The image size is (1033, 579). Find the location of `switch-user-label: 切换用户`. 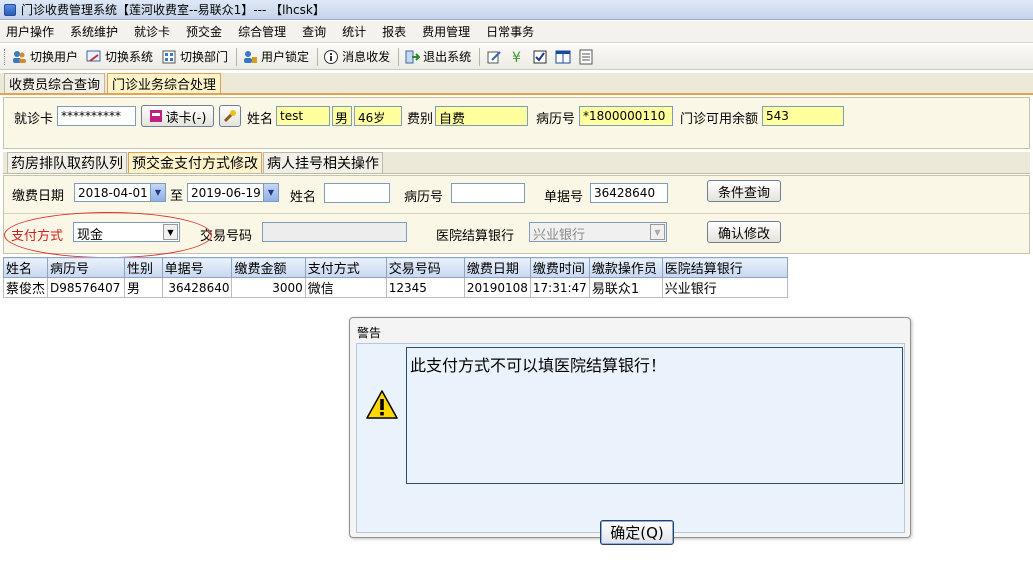

switch-user-label: 切换用户 is located at coordinates (54, 57).